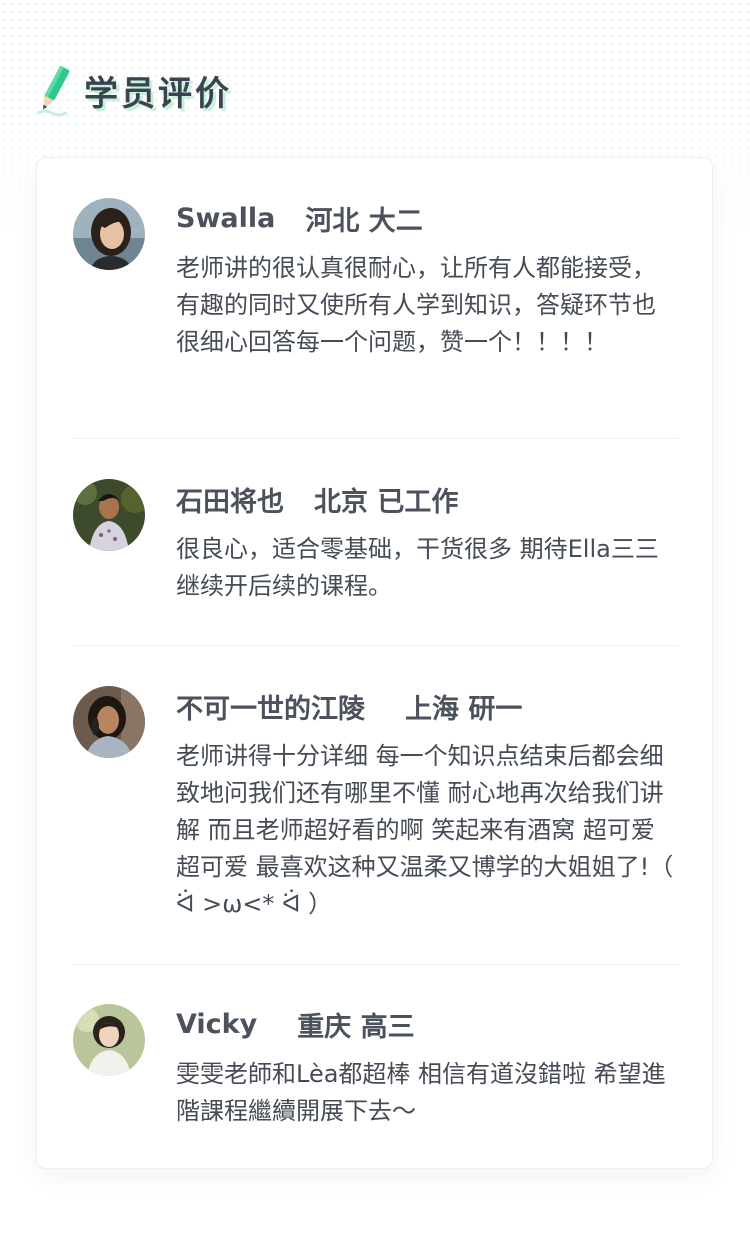  What do you see at coordinates (230, 502) in the screenshot?
I see `reviewer-name: 石田将也` at bounding box center [230, 502].